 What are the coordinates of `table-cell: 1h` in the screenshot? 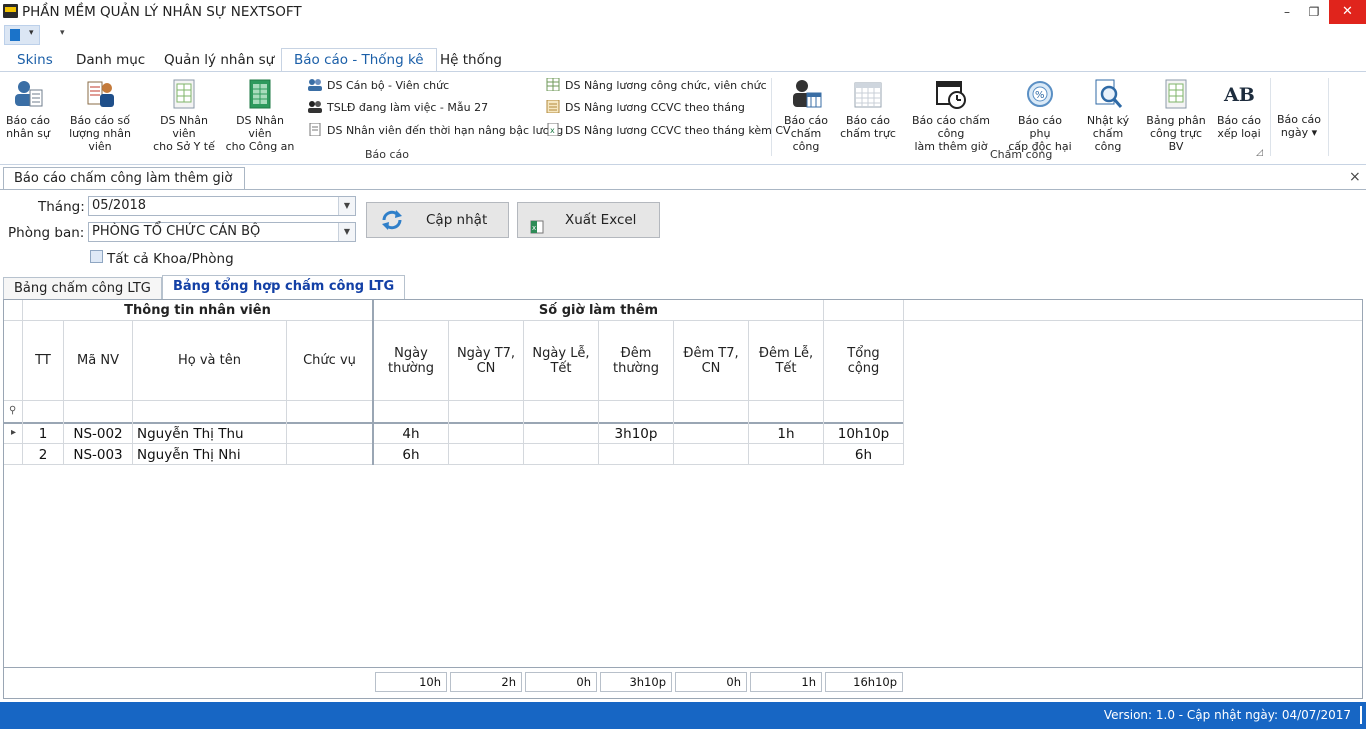 It's located at (786, 434).